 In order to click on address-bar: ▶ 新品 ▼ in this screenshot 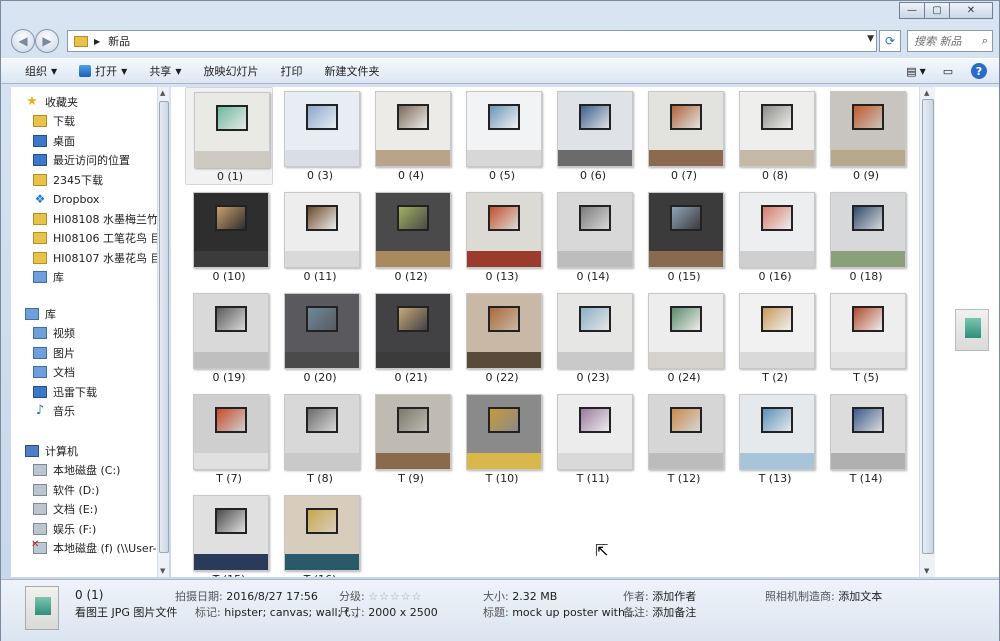, I will do `click(472, 41)`.